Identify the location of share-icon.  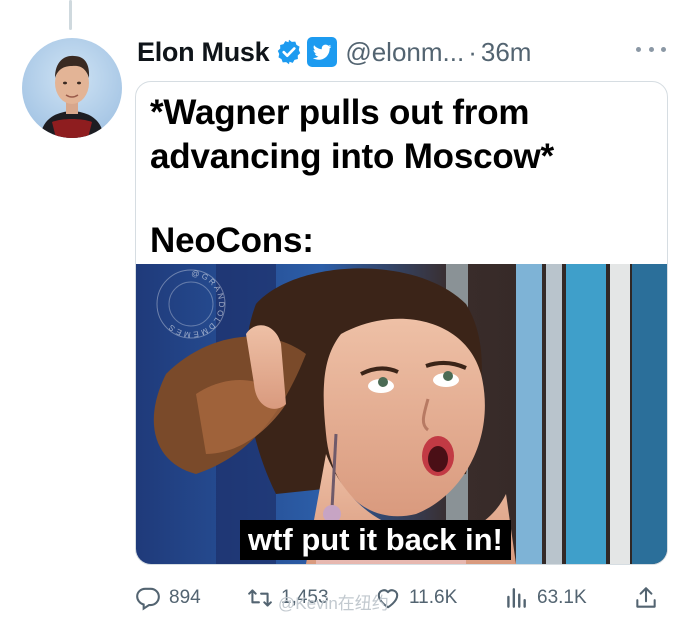
(646, 597).